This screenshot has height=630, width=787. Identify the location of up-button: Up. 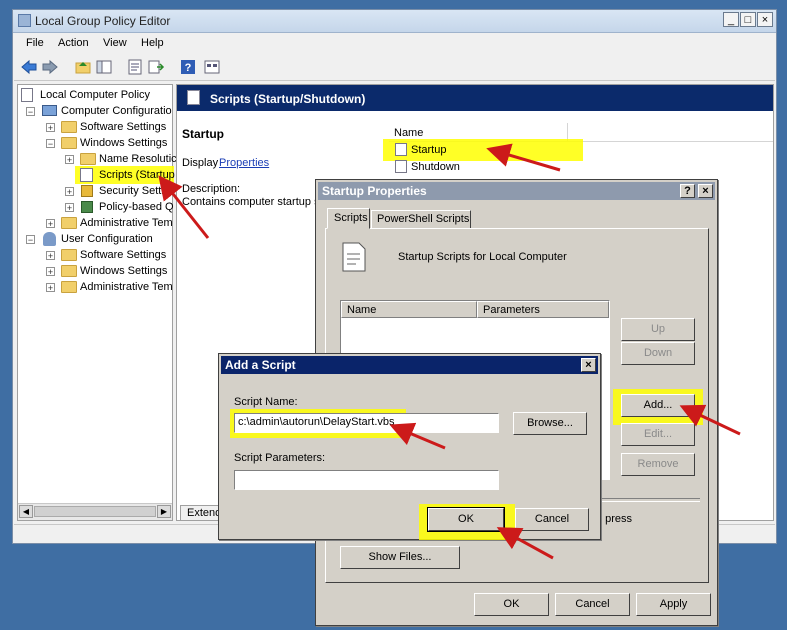
(658, 329).